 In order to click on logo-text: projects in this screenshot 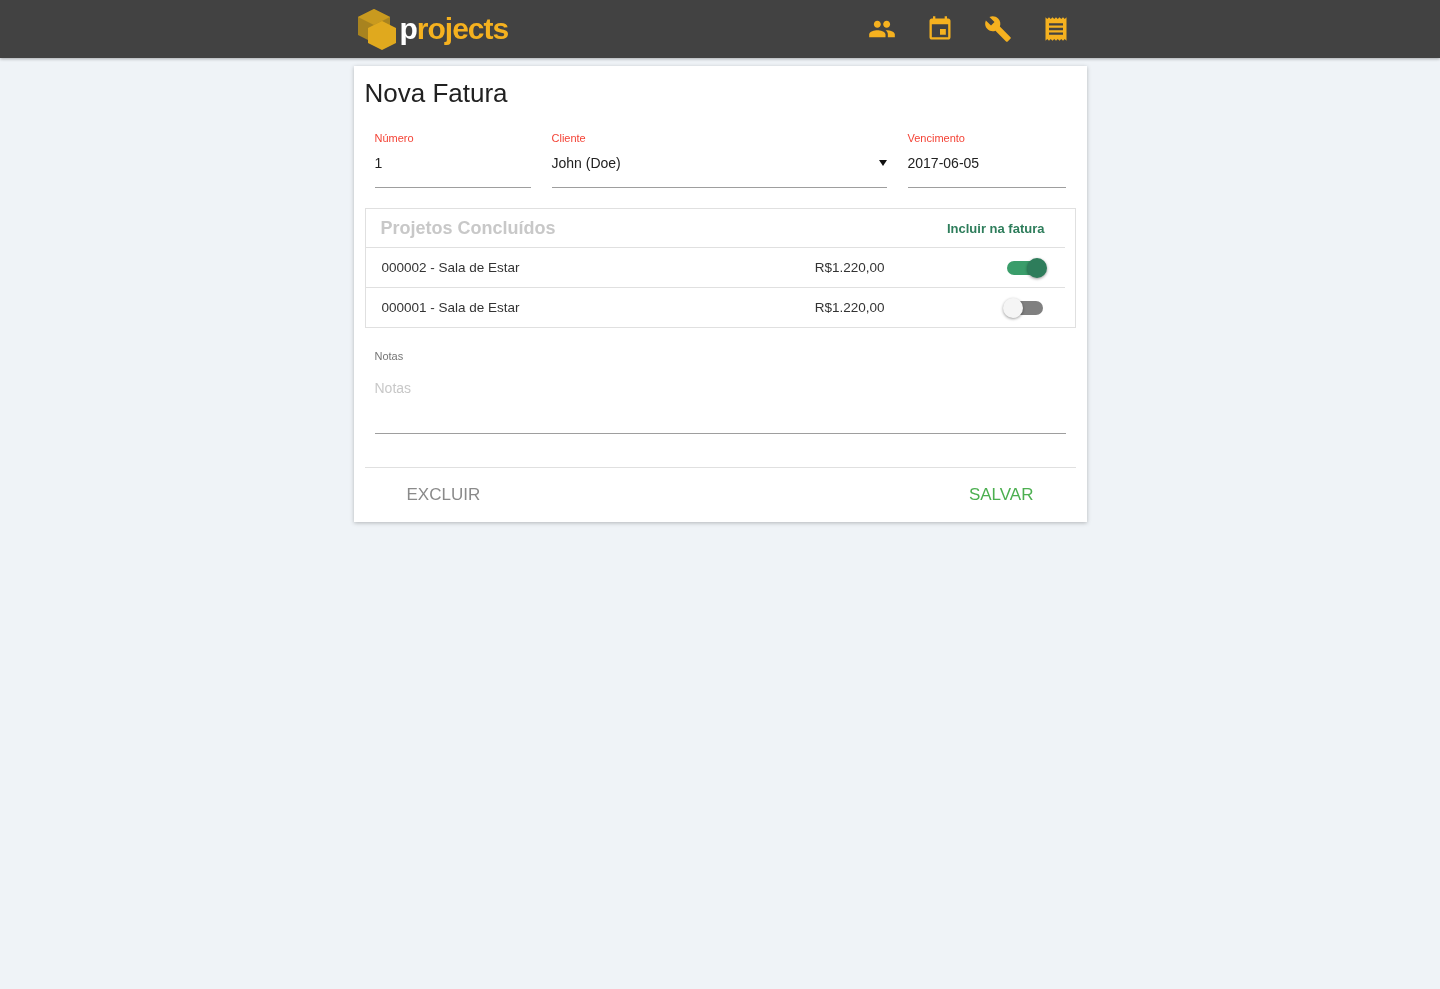, I will do `click(454, 29)`.